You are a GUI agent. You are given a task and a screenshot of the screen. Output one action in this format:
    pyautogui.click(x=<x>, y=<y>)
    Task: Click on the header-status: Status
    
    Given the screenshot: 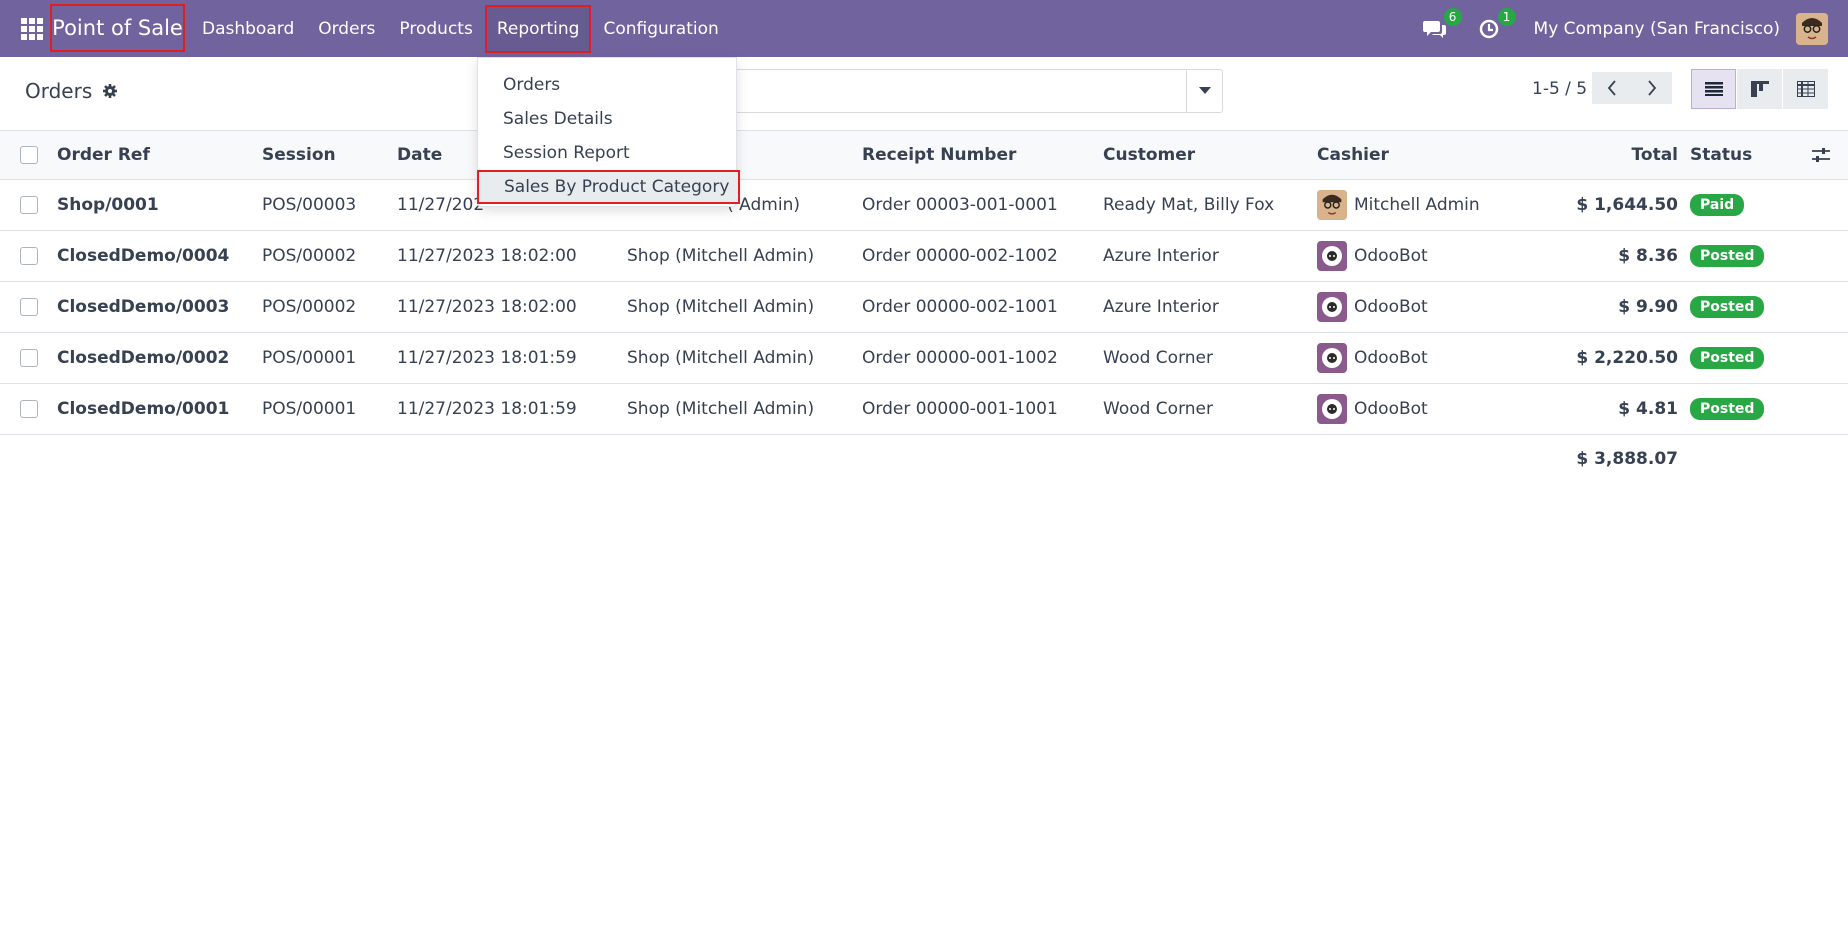 What is the action you would take?
    pyautogui.click(x=1745, y=155)
    